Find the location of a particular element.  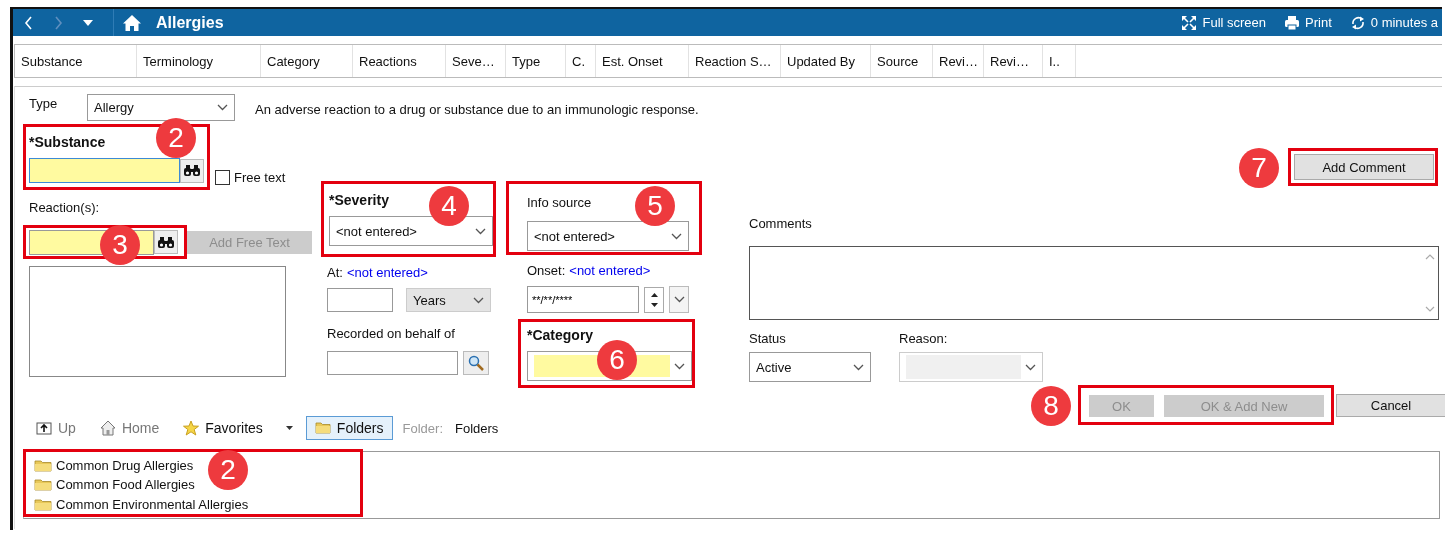

checkbox is located at coordinates (222, 177).